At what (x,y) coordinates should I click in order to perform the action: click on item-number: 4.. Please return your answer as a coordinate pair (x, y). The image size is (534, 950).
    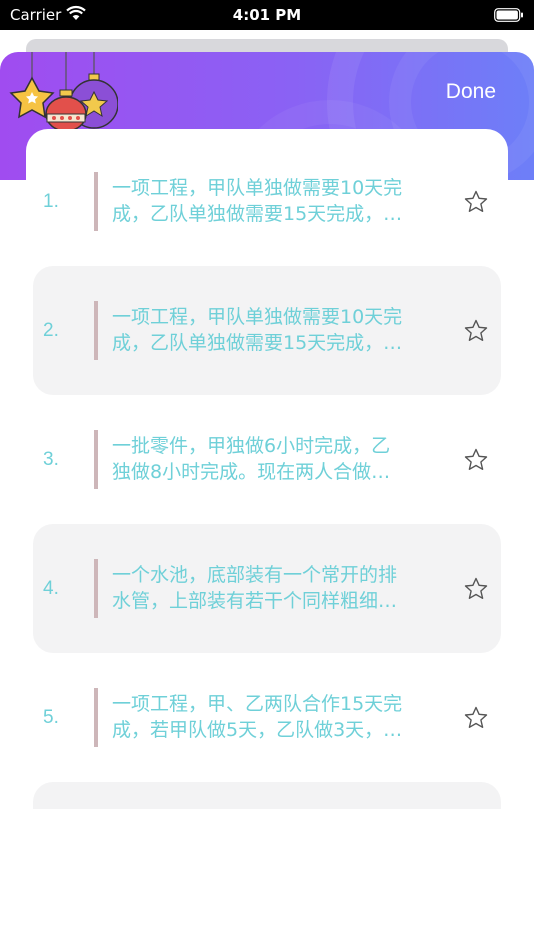
    Looking at the image, I should click on (51, 588).